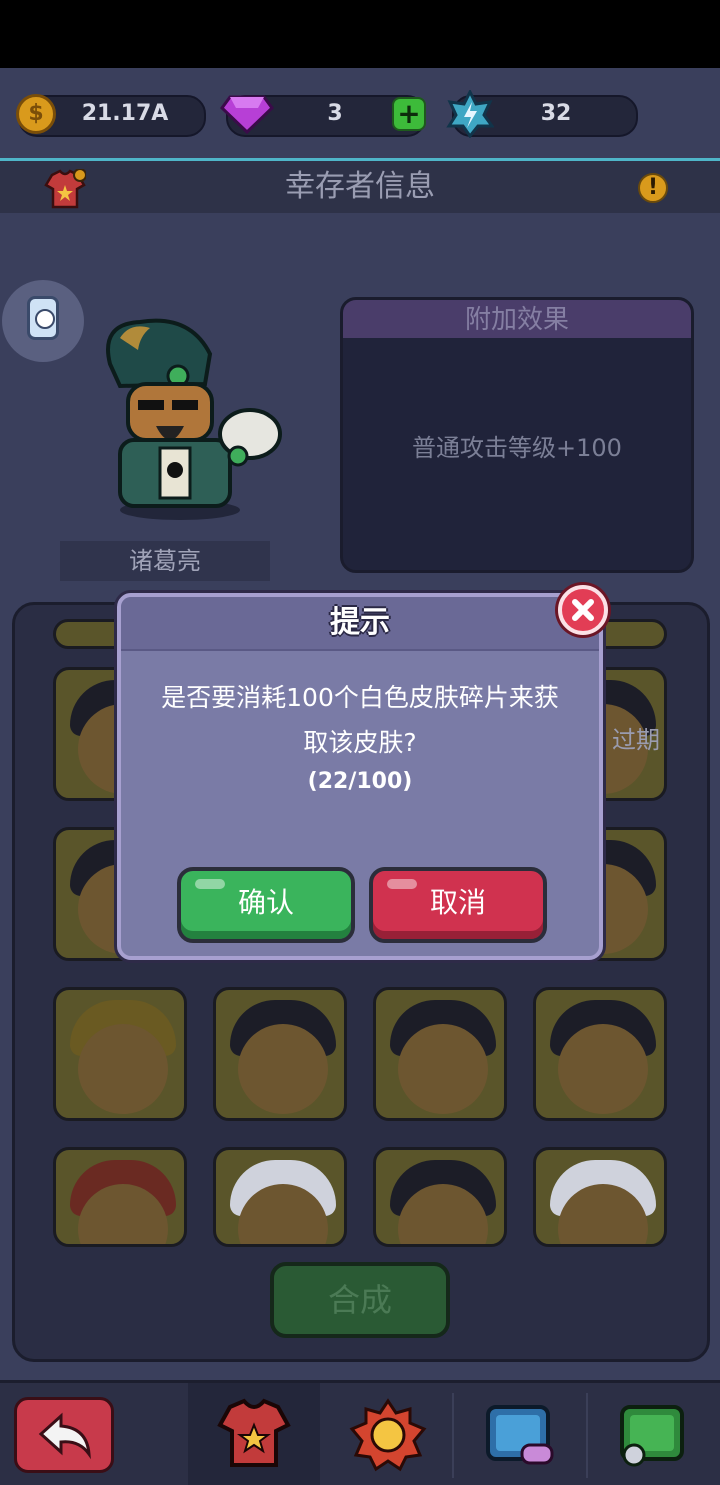  I want to click on cancel-button: 取消, so click(458, 905).